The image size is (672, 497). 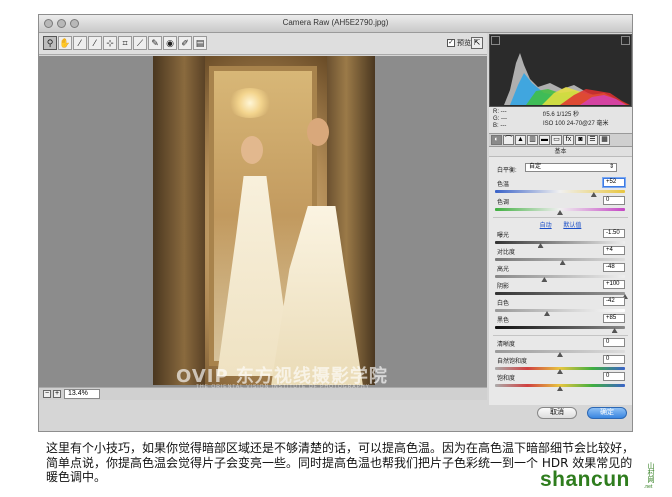 I want to click on saturation-label: 饱和度, so click(x=506, y=379).